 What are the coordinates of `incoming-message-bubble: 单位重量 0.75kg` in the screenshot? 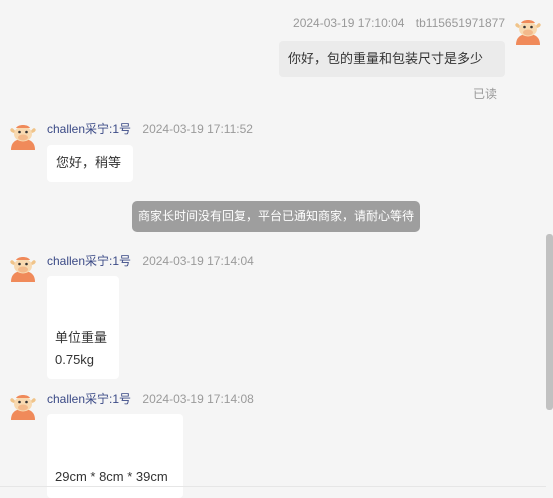 It's located at (83, 327).